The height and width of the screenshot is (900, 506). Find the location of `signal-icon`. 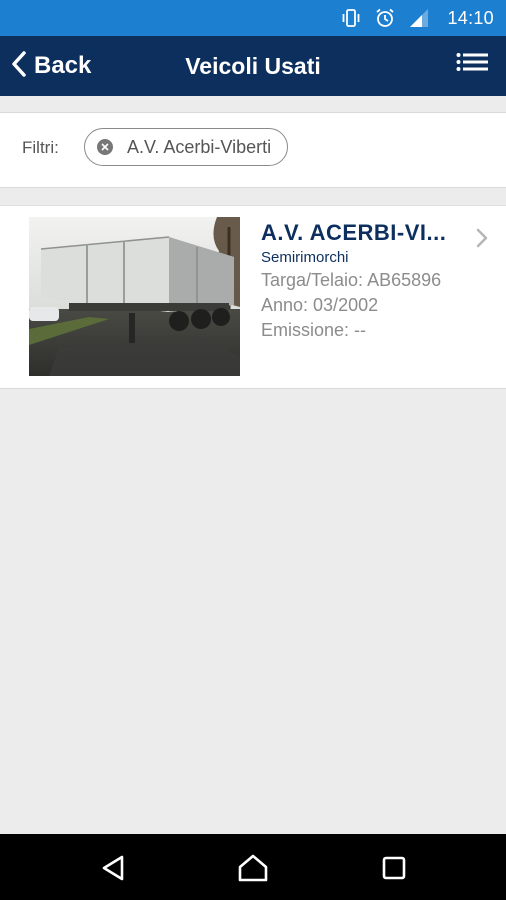

signal-icon is located at coordinates (419, 18).